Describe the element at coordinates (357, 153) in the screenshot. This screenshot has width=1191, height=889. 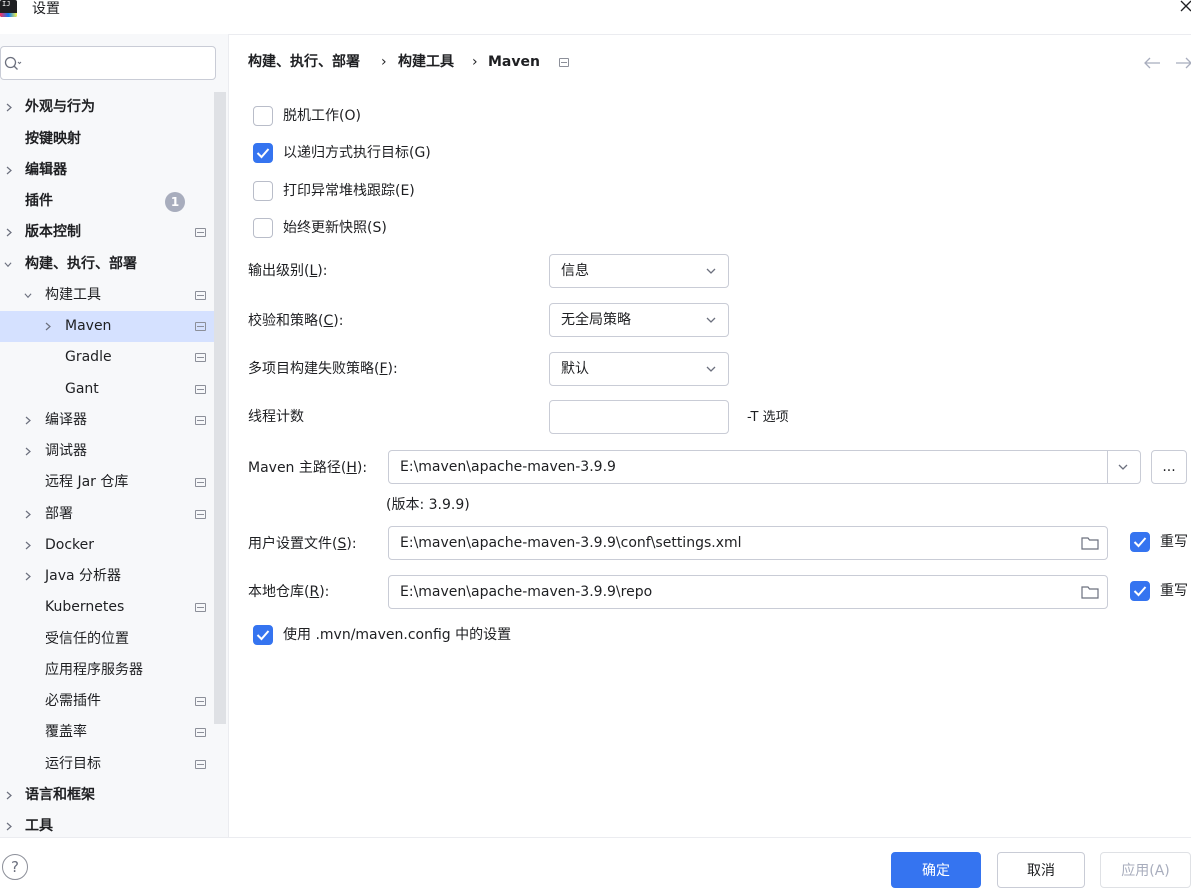
I see `recursive-label: 以递归方式执行目标(G)` at that location.